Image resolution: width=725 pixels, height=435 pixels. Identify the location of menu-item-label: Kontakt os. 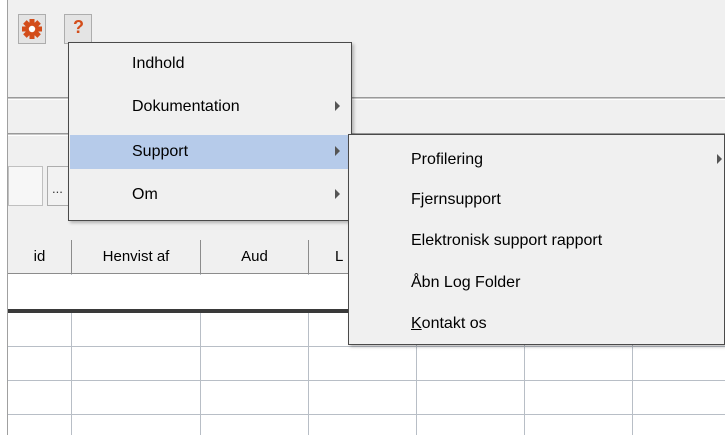
(449, 324).